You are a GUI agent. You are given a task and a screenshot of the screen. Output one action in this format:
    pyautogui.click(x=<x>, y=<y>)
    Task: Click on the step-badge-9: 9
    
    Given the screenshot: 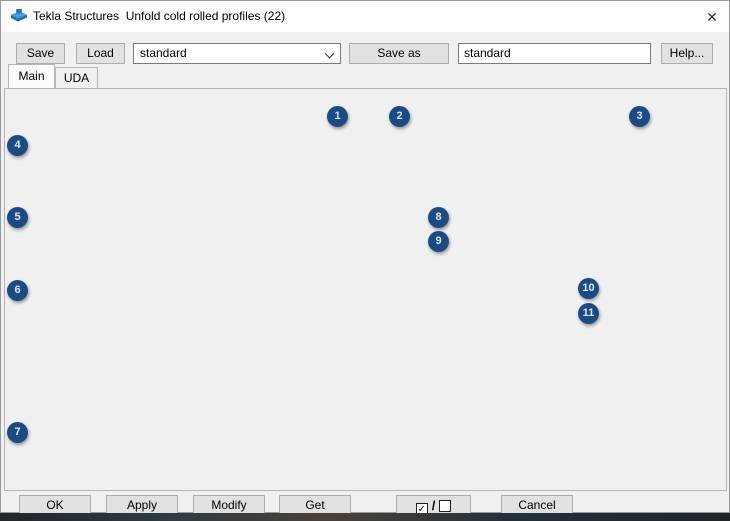 What is the action you would take?
    pyautogui.click(x=438, y=241)
    